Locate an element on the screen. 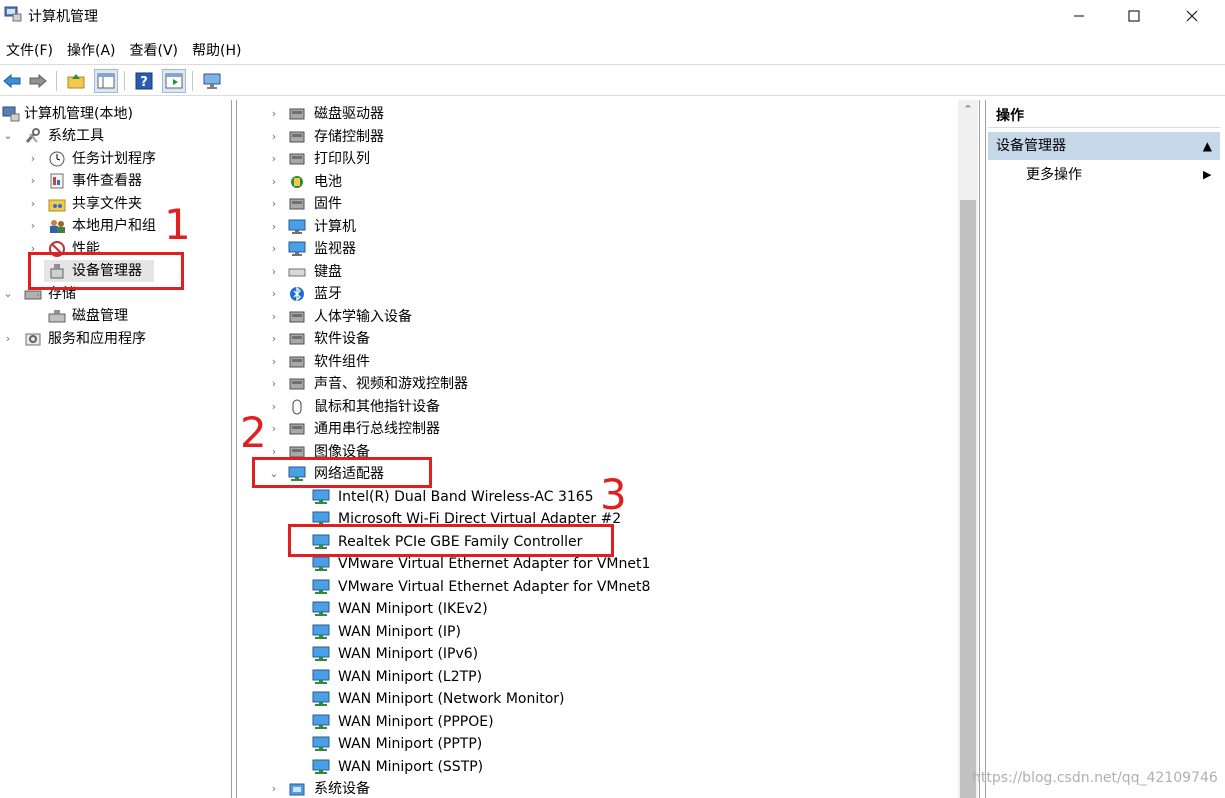 This screenshot has height=798, width=1225. back-icon is located at coordinates (12, 81).